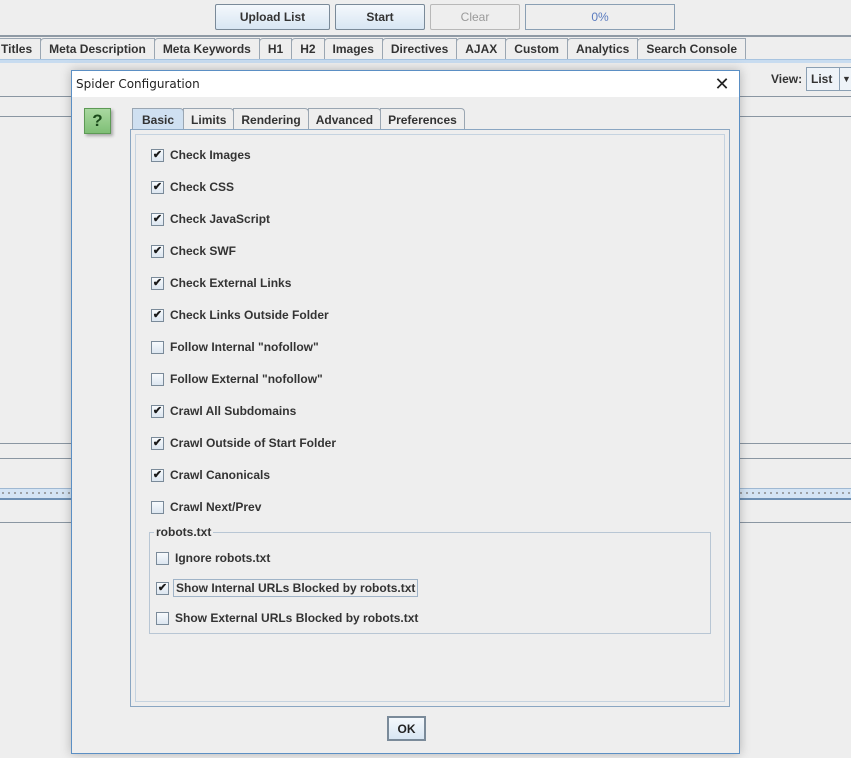 Image resolution: width=851 pixels, height=758 pixels. I want to click on tab-limits: Limits, so click(209, 119).